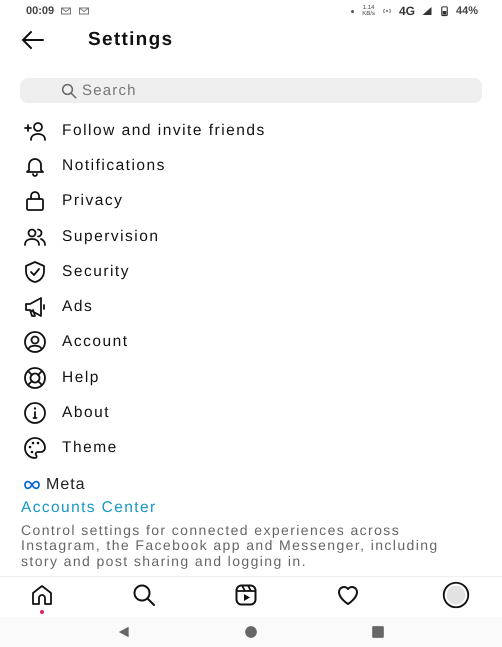 This screenshot has width=502, height=647. I want to click on settings-item: Account, so click(251, 342).